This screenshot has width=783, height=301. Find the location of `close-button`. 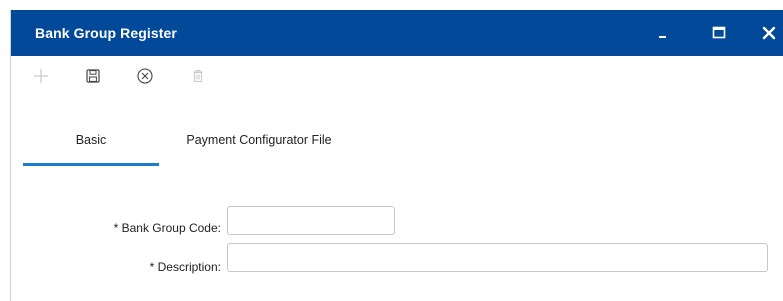

close-button is located at coordinates (766, 33).